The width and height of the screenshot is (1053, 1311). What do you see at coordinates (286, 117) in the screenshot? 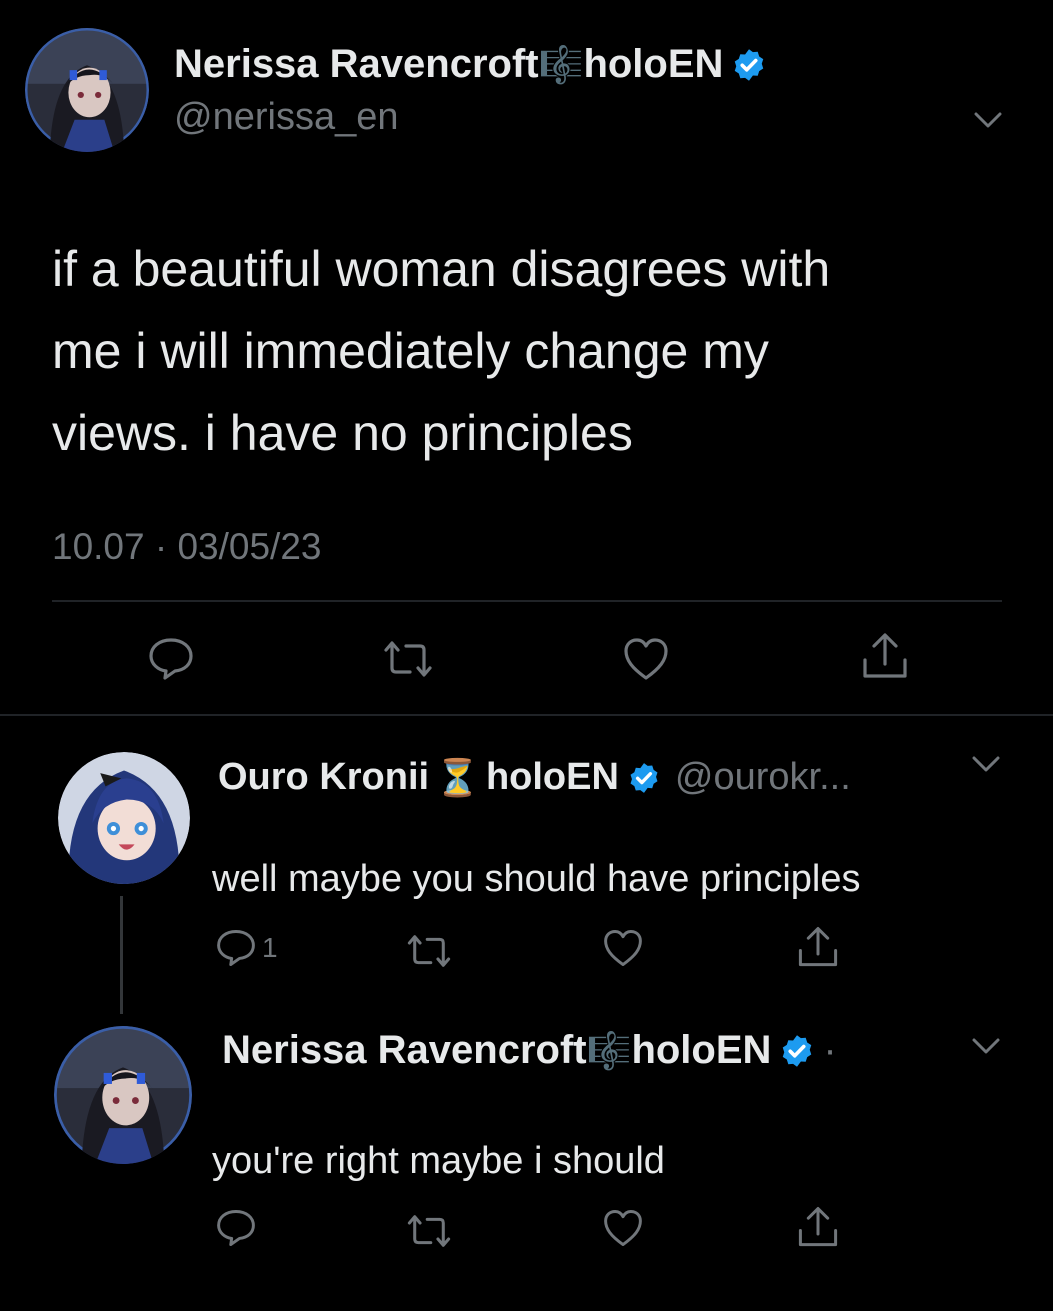
I see `author-handle: @nerissa_en` at bounding box center [286, 117].